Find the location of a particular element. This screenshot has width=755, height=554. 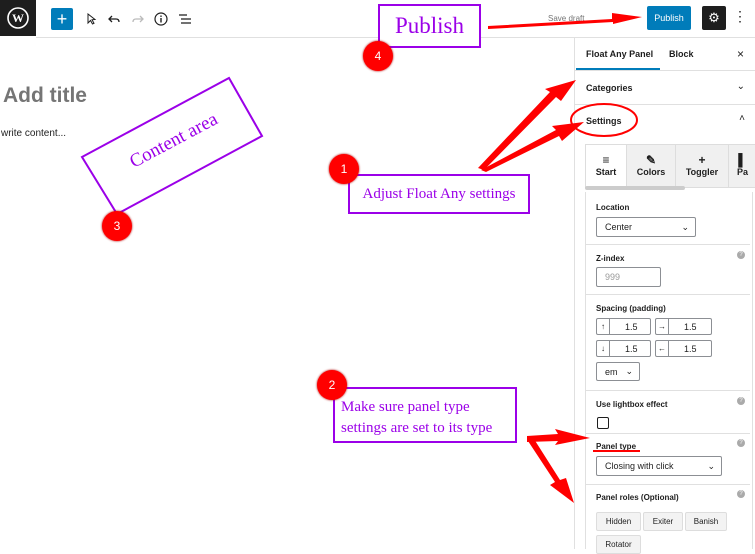

step-badge-4: 4 is located at coordinates (378, 56).